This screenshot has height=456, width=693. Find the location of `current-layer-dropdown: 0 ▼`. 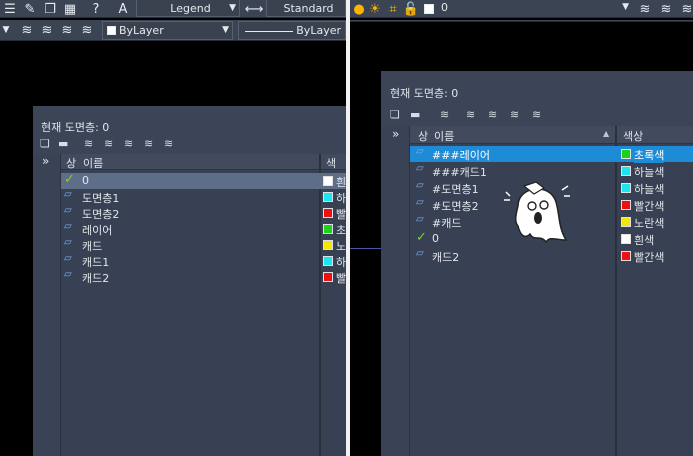

current-layer-dropdown: 0 ▼ is located at coordinates (534, 8).